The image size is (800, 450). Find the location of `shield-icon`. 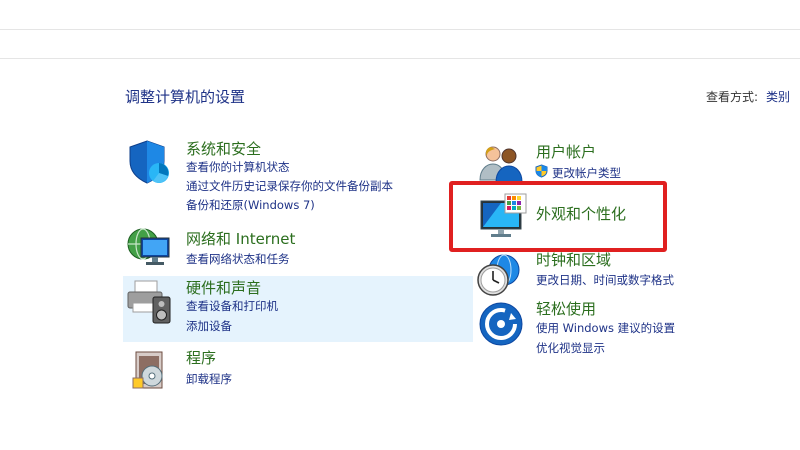

shield-icon is located at coordinates (149, 162).